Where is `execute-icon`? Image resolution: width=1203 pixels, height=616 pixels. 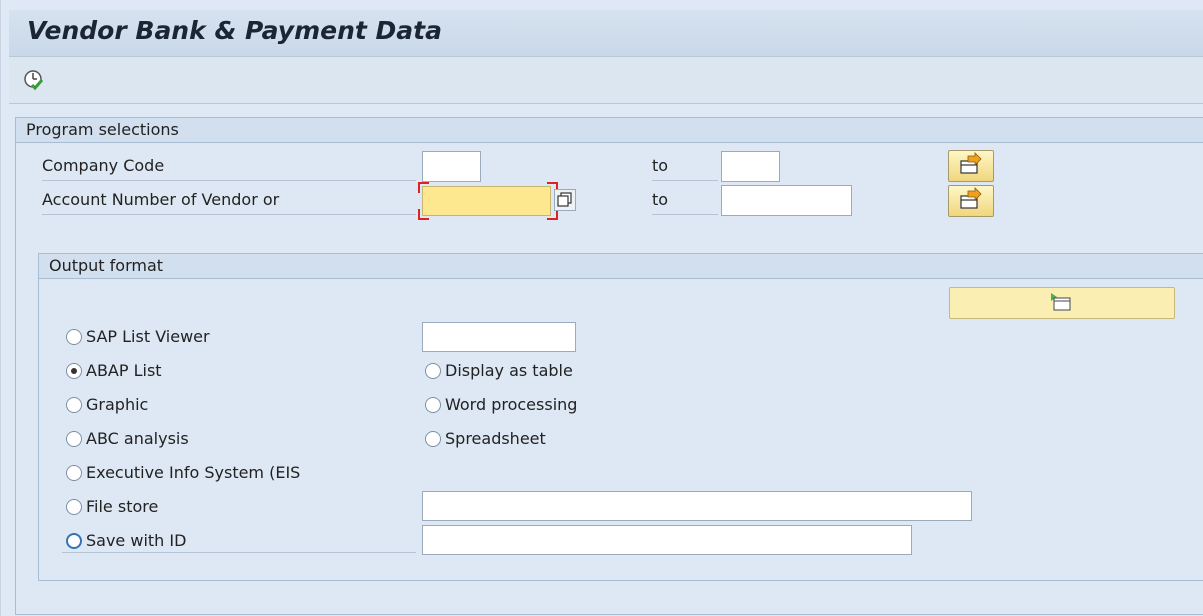 execute-icon is located at coordinates (34, 80).